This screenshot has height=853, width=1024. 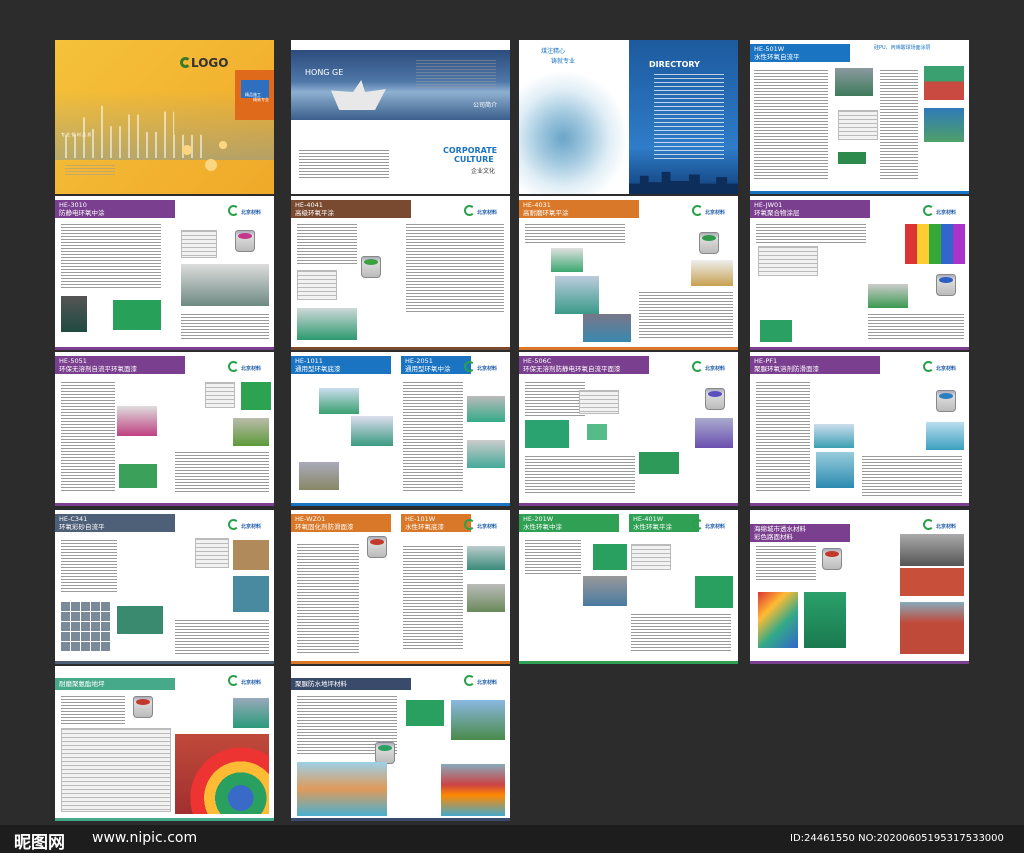 I want to click on green-floor-photo, so click(x=256, y=396).